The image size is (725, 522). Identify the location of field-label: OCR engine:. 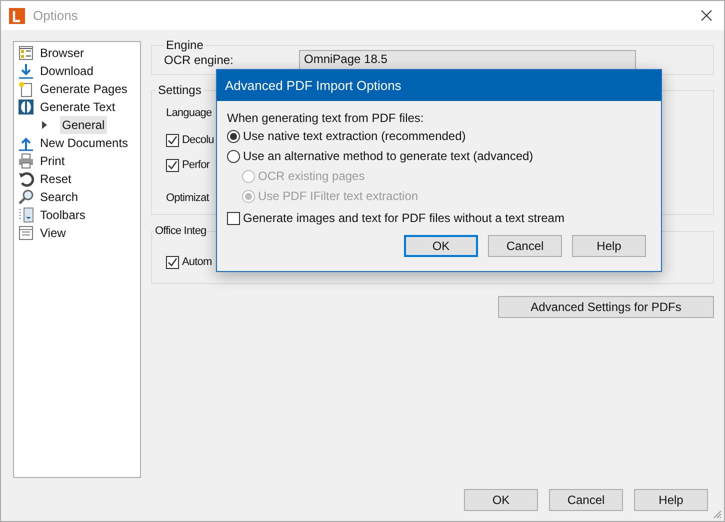
(199, 60).